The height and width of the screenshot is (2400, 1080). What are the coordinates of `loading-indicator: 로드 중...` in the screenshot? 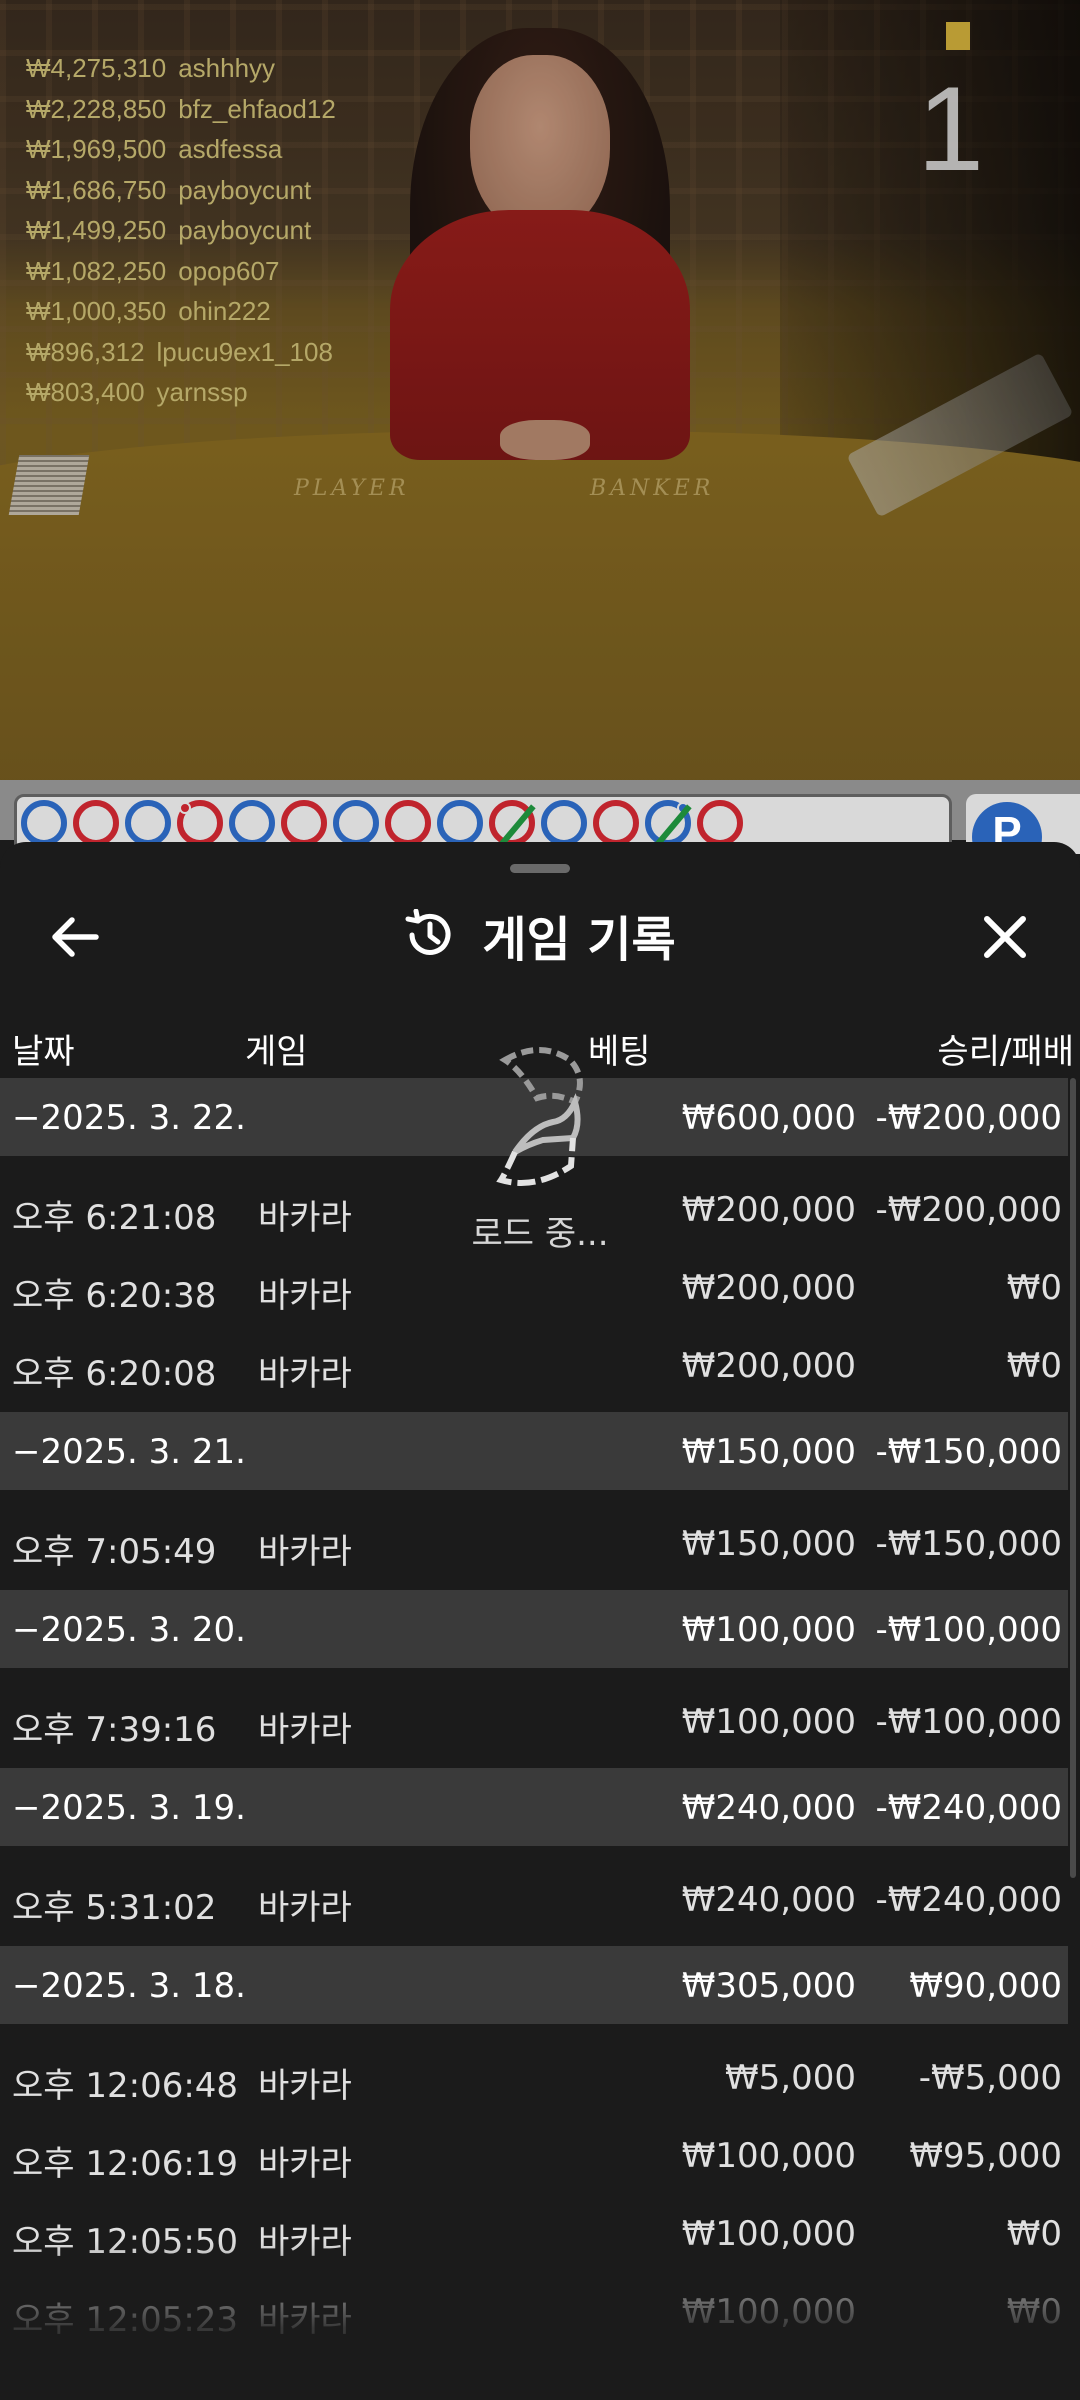 It's located at (540, 1150).